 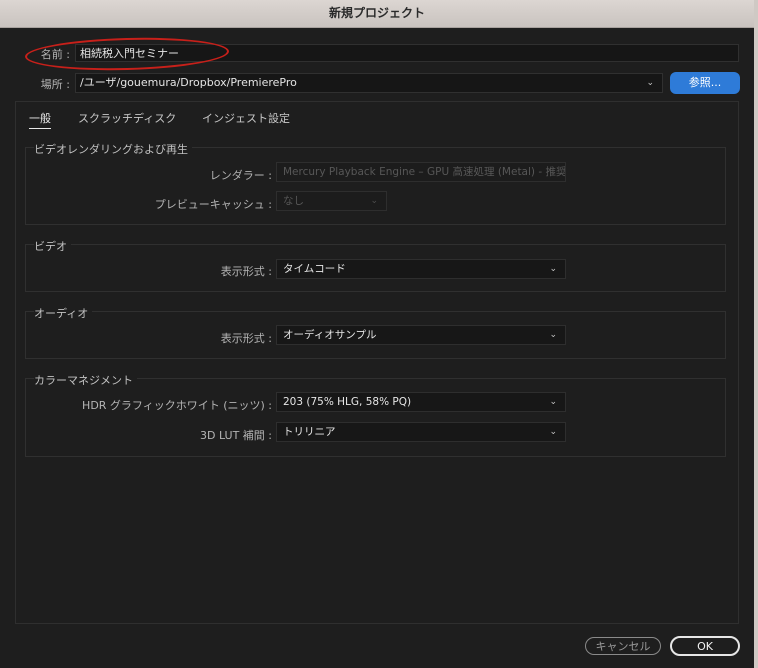 I want to click on audio-display-format-select: オーディオサンプル ⌄, so click(x=421, y=335).